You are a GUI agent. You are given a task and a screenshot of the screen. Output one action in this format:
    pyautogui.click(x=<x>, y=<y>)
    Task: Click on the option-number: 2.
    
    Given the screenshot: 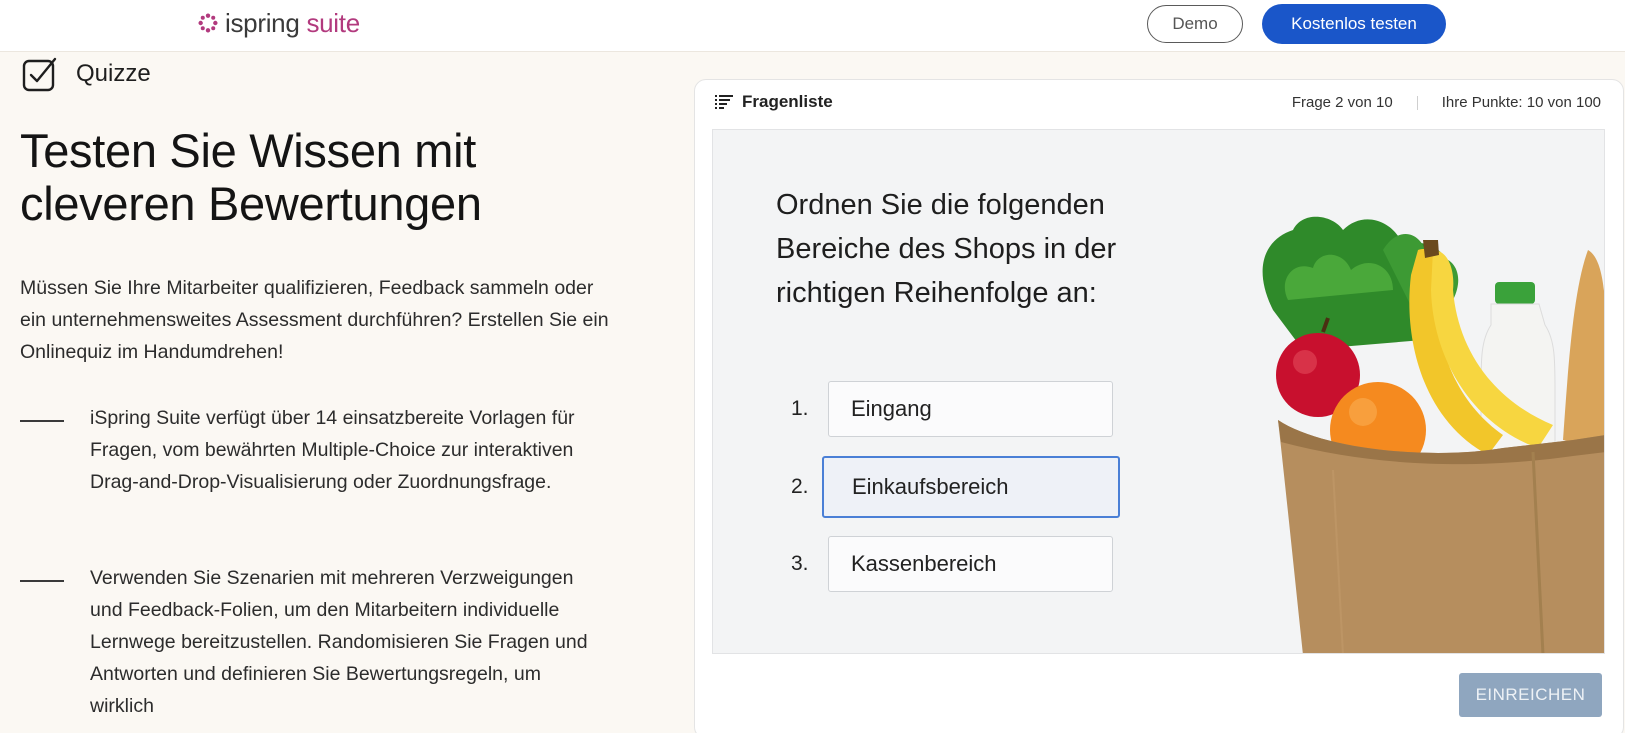 What is the action you would take?
    pyautogui.click(x=800, y=486)
    